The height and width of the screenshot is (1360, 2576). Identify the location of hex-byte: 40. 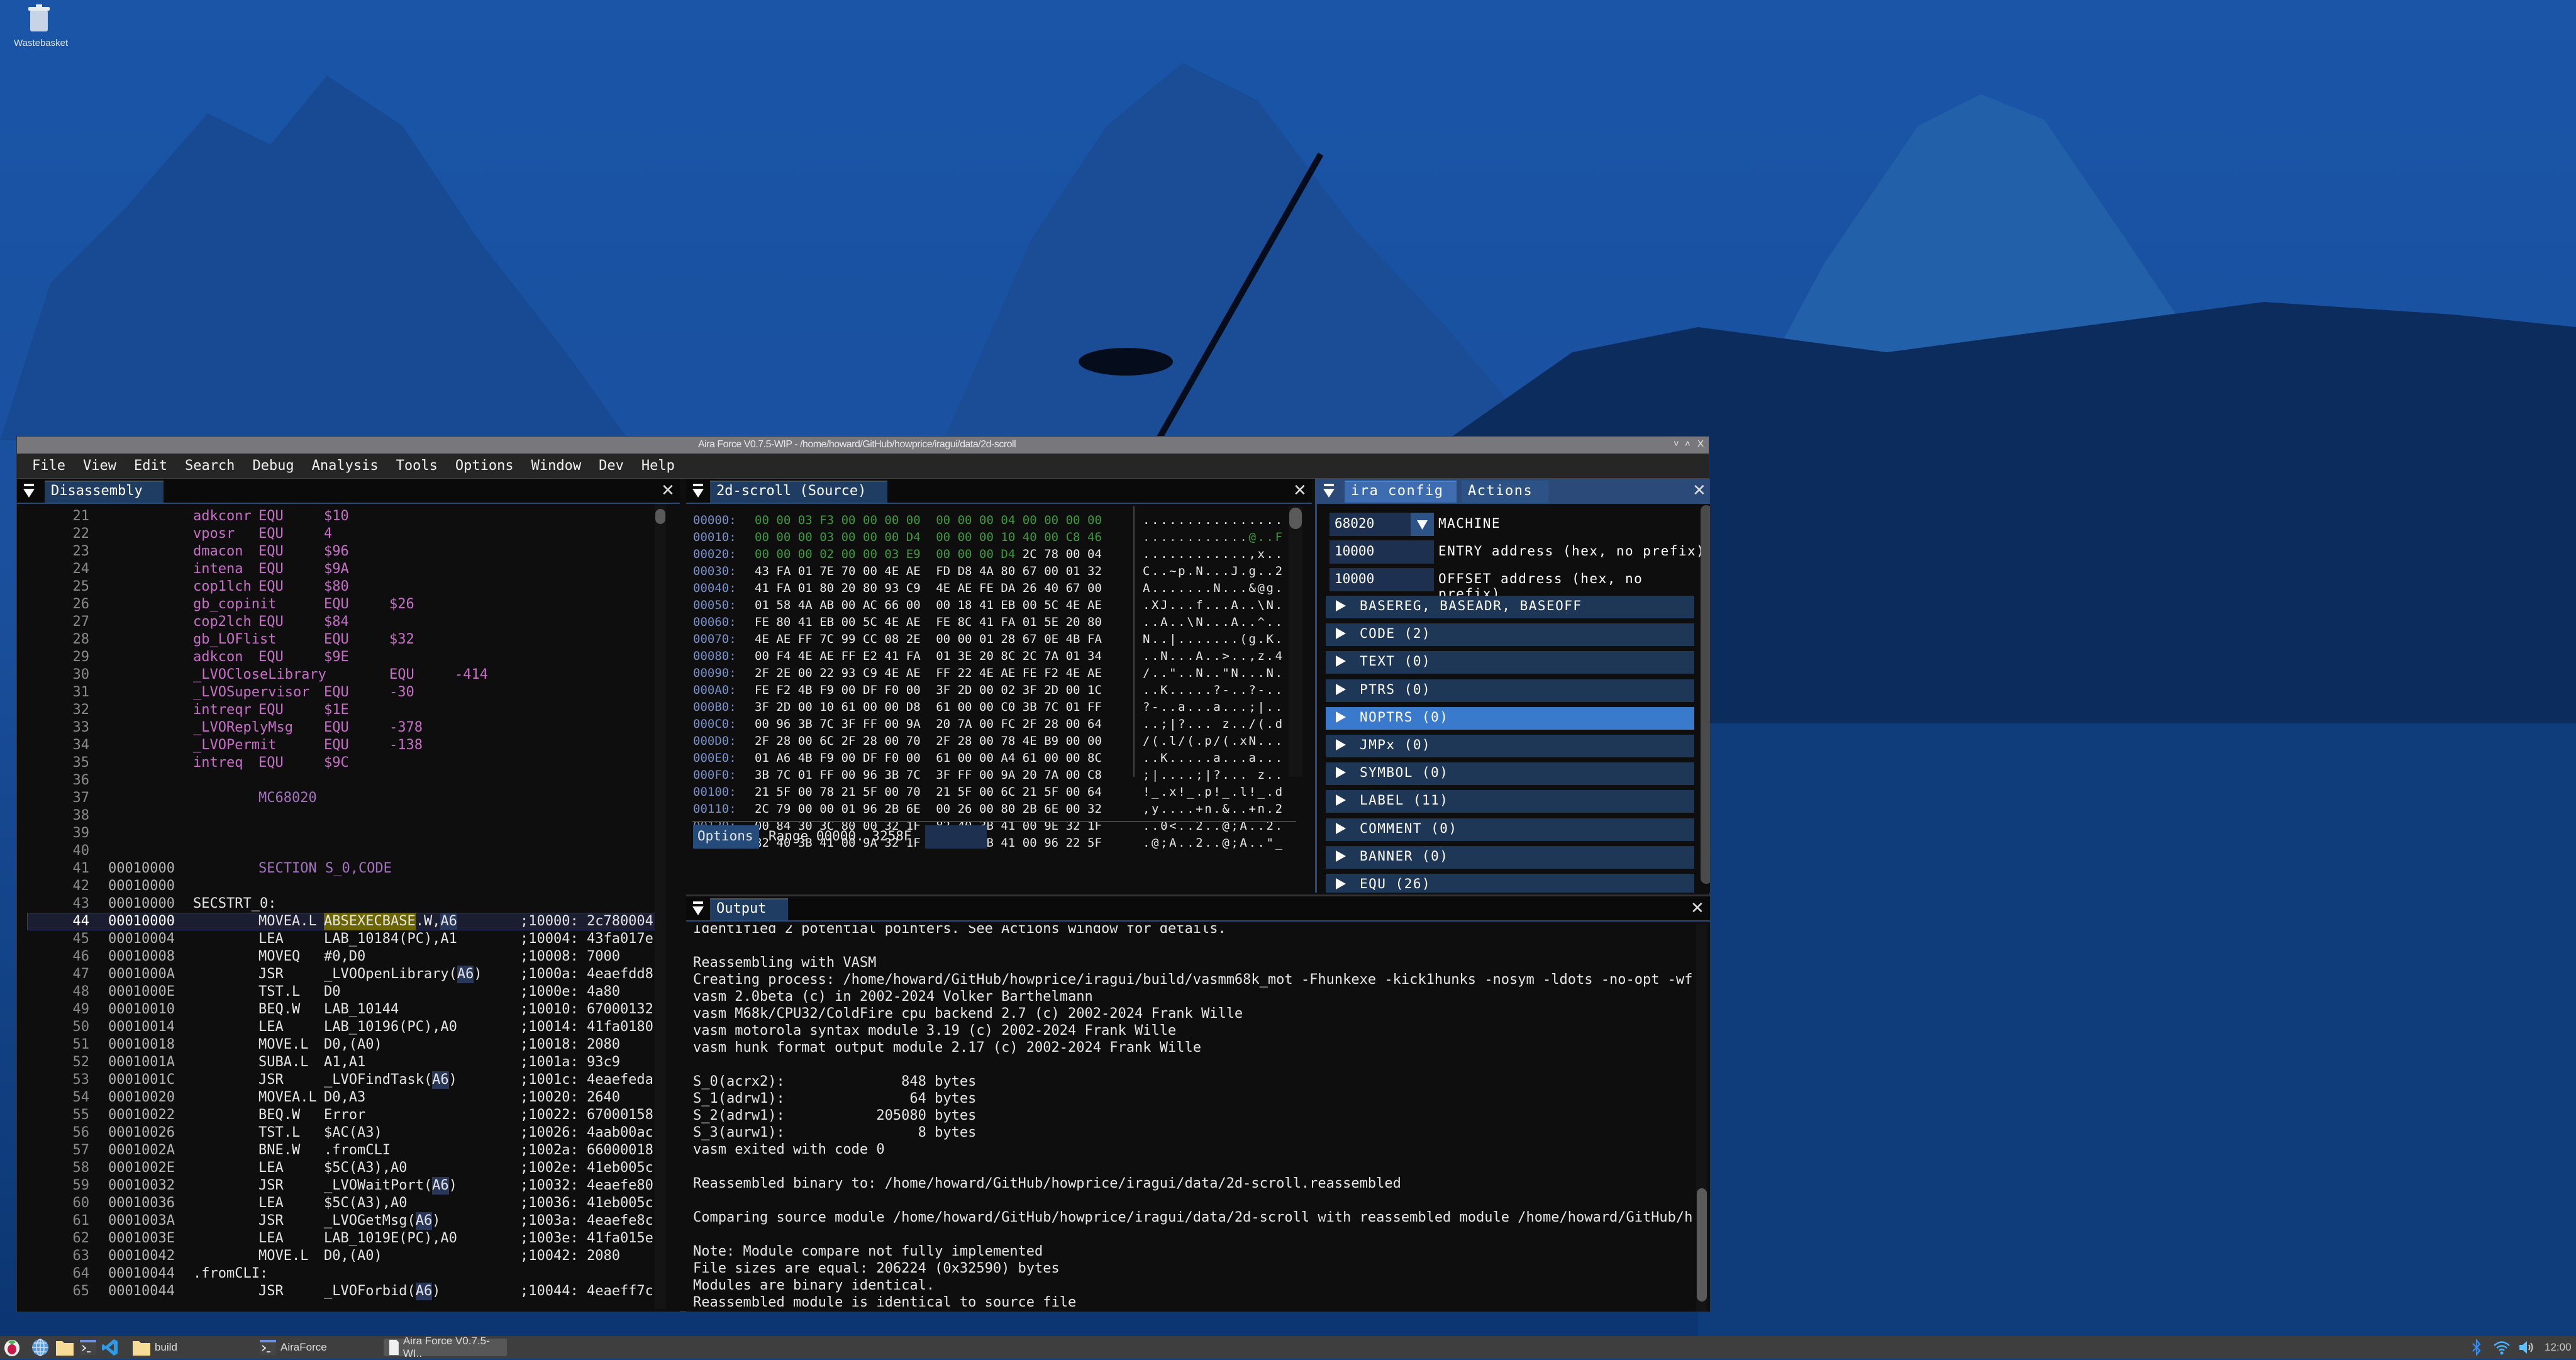
(1051, 588).